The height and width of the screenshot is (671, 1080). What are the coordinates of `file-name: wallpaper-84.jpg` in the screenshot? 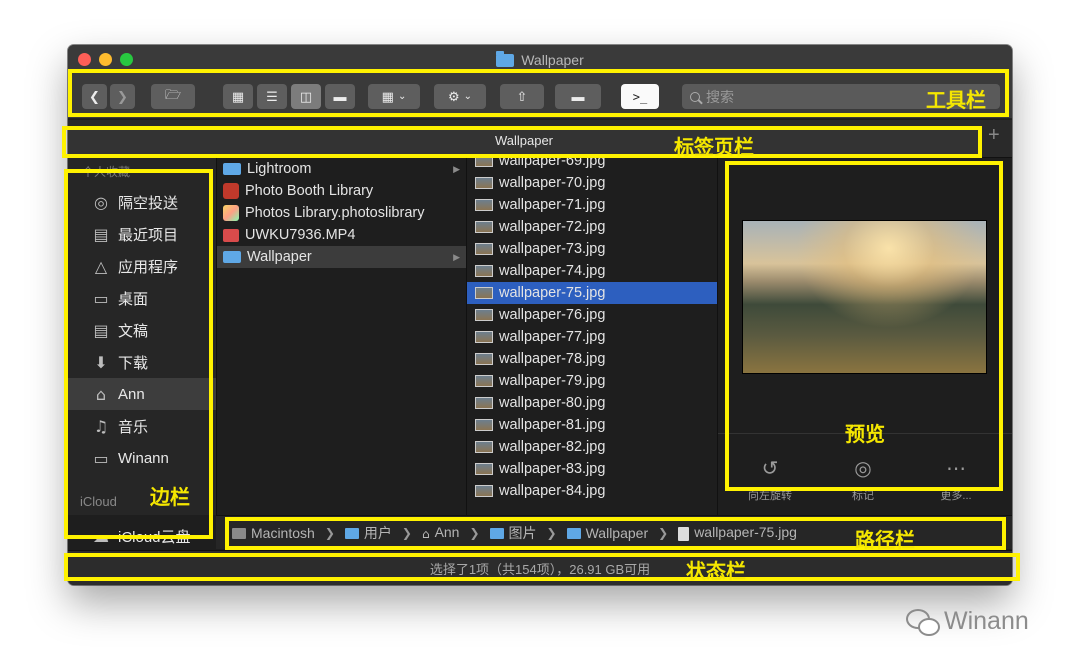 It's located at (552, 491).